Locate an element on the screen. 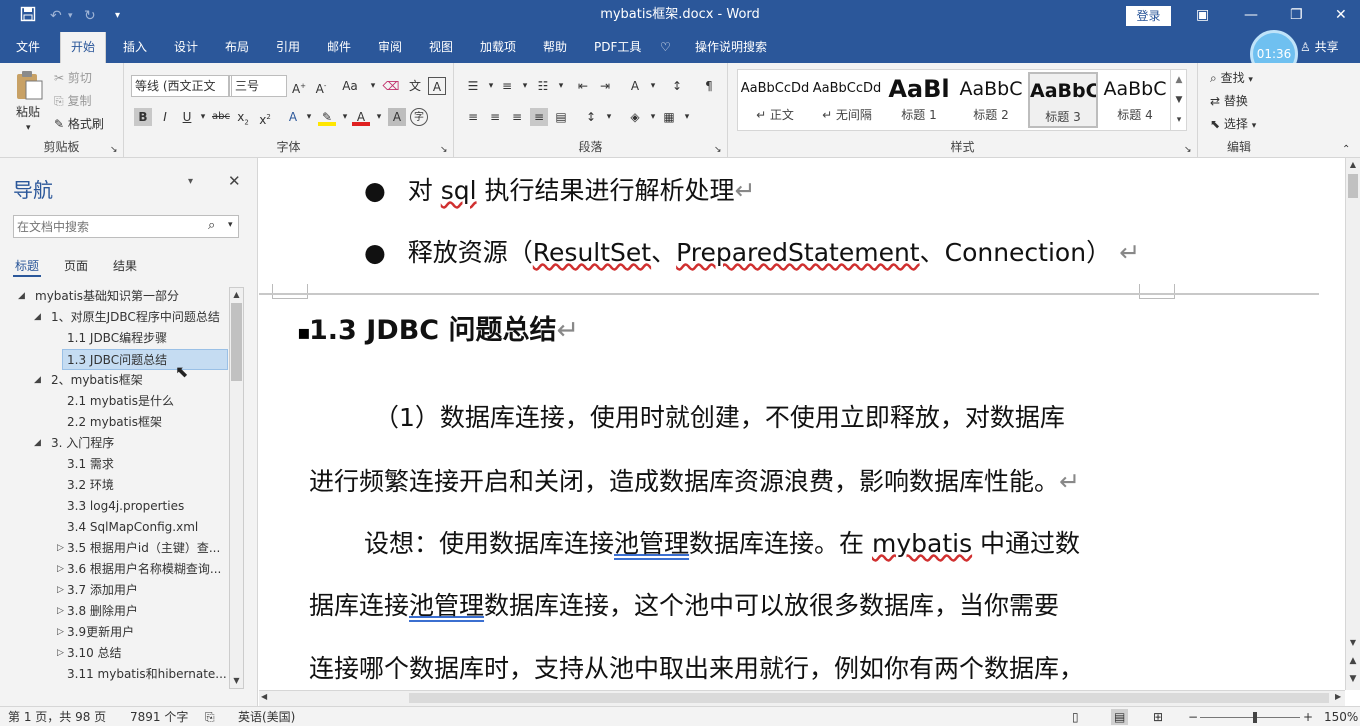 The image size is (1360, 726). styles-scroll: ▲ ▼ ▾ is located at coordinates (1178, 100).